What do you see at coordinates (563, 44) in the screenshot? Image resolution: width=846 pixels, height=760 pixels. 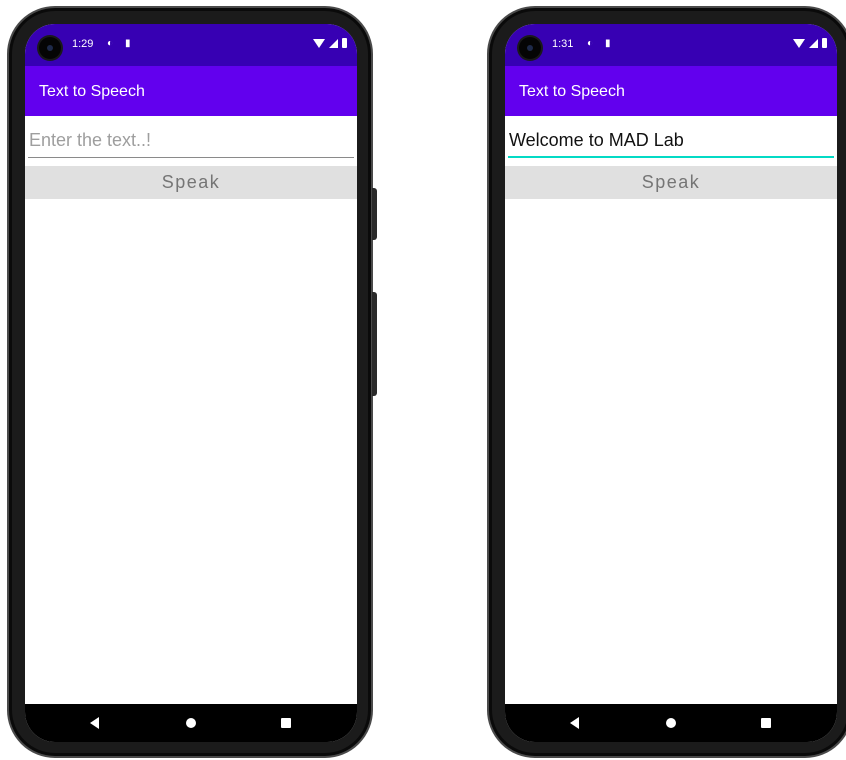 I see `status-time: 1:31` at bounding box center [563, 44].